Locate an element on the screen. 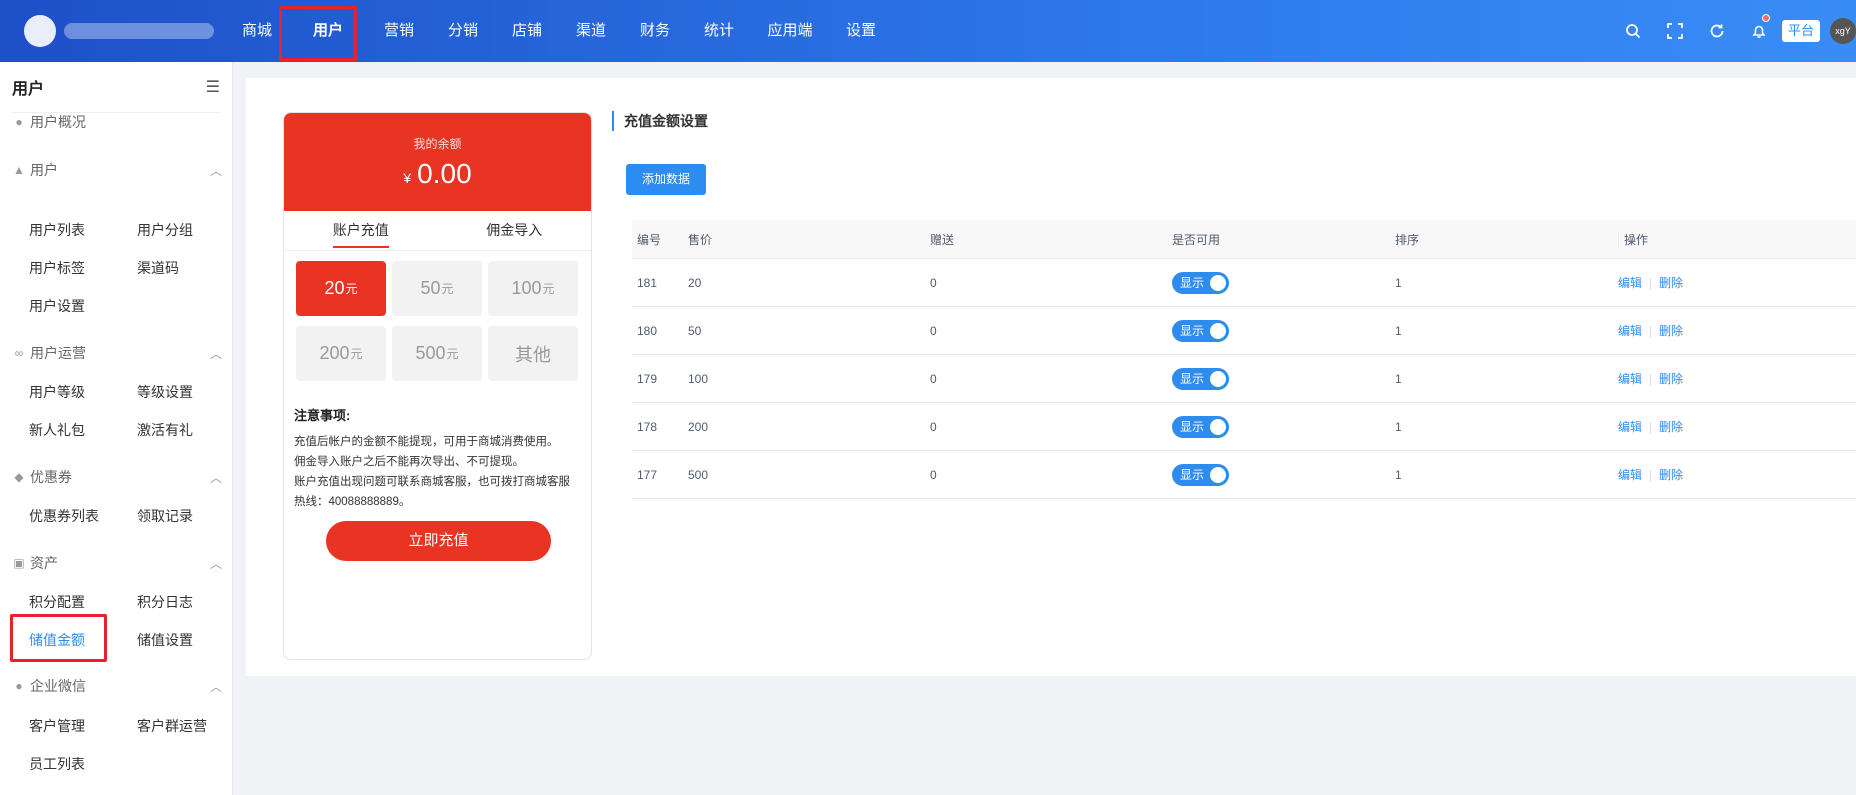 This screenshot has width=1856, height=795. sidebar-item-newbie-gift: 新人礼包 is located at coordinates (57, 430).